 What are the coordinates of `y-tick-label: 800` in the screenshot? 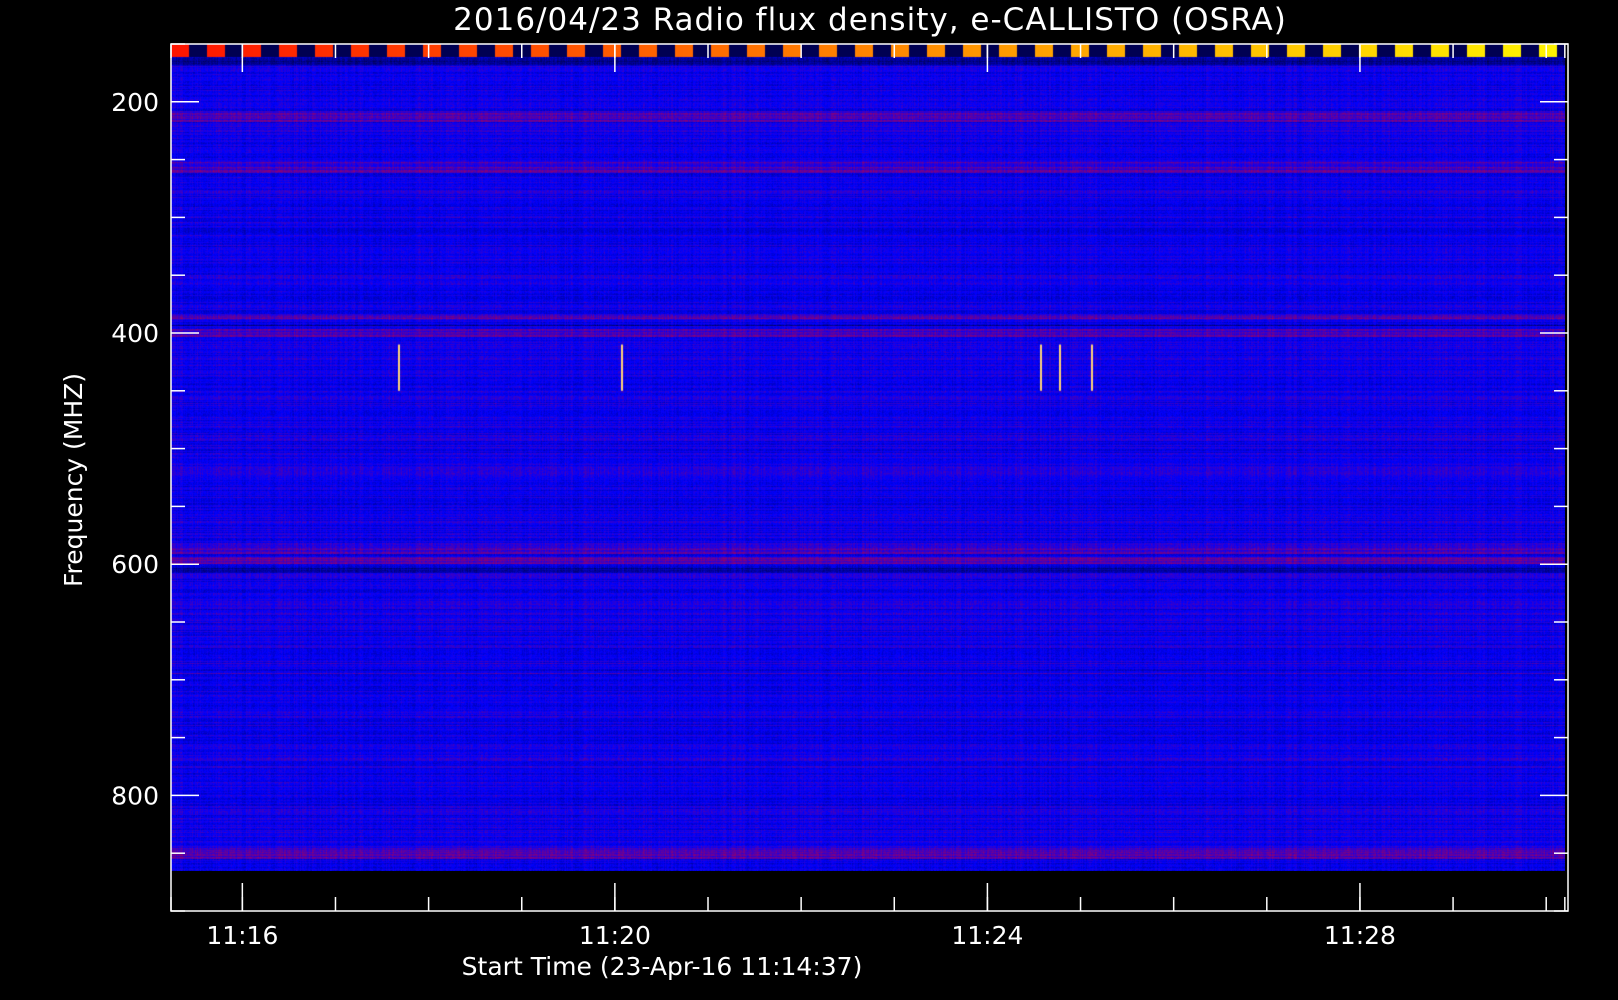 It's located at (135, 795).